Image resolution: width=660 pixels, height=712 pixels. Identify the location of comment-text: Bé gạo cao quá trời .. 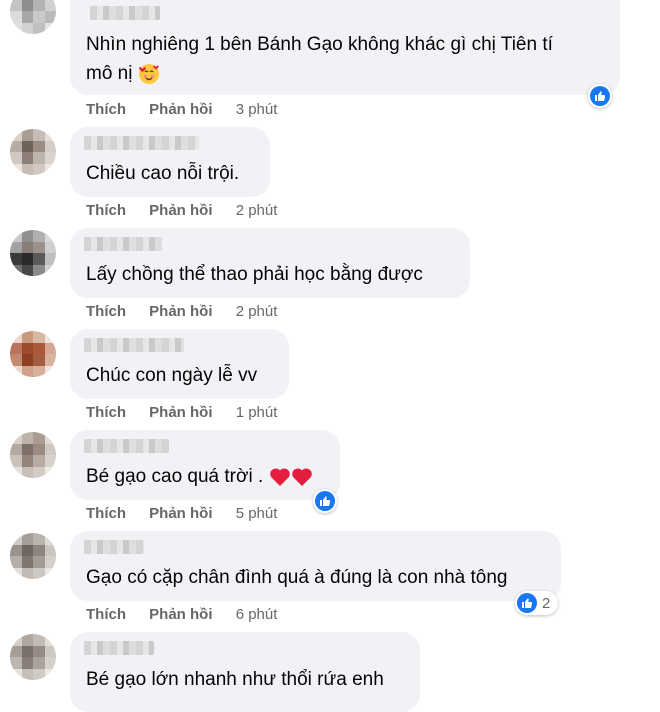
(199, 477).